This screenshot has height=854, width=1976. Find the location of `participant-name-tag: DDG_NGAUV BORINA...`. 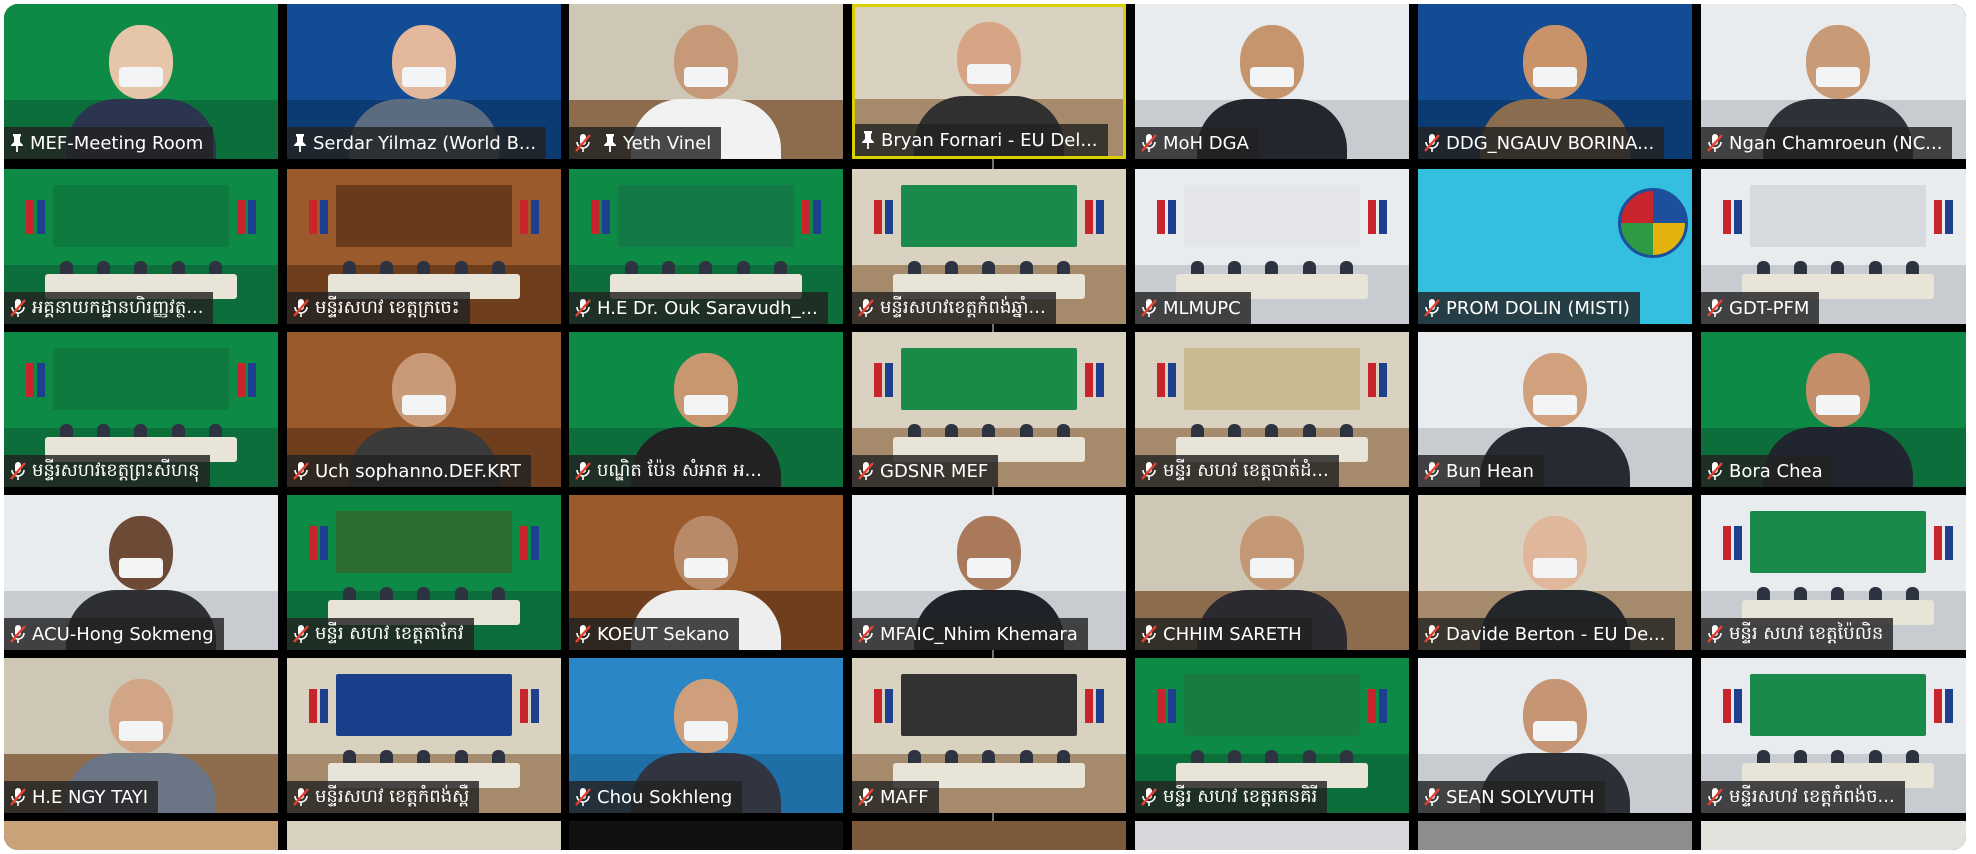

participant-name-tag: DDG_NGAUV BORINA... is located at coordinates (1541, 143).